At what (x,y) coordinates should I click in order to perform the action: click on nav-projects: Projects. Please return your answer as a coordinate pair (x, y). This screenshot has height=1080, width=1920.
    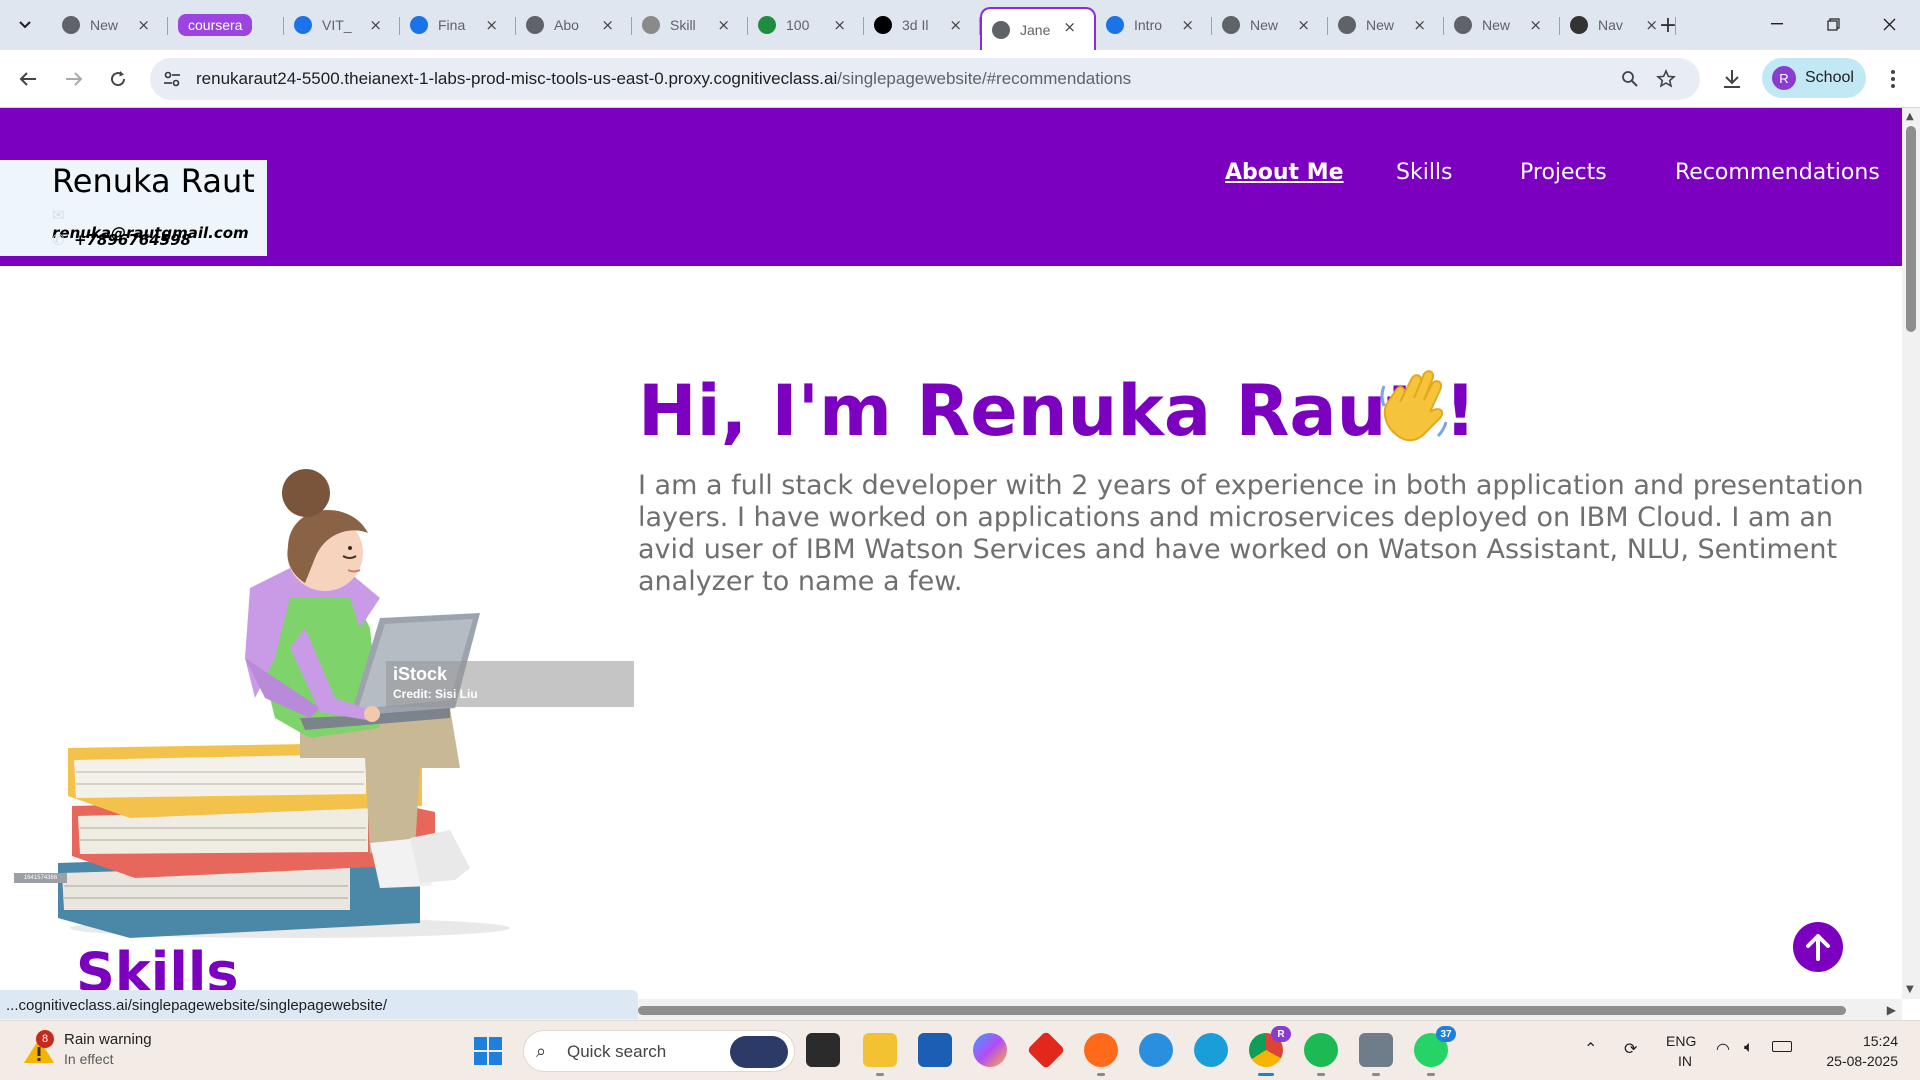
    Looking at the image, I should click on (1563, 172).